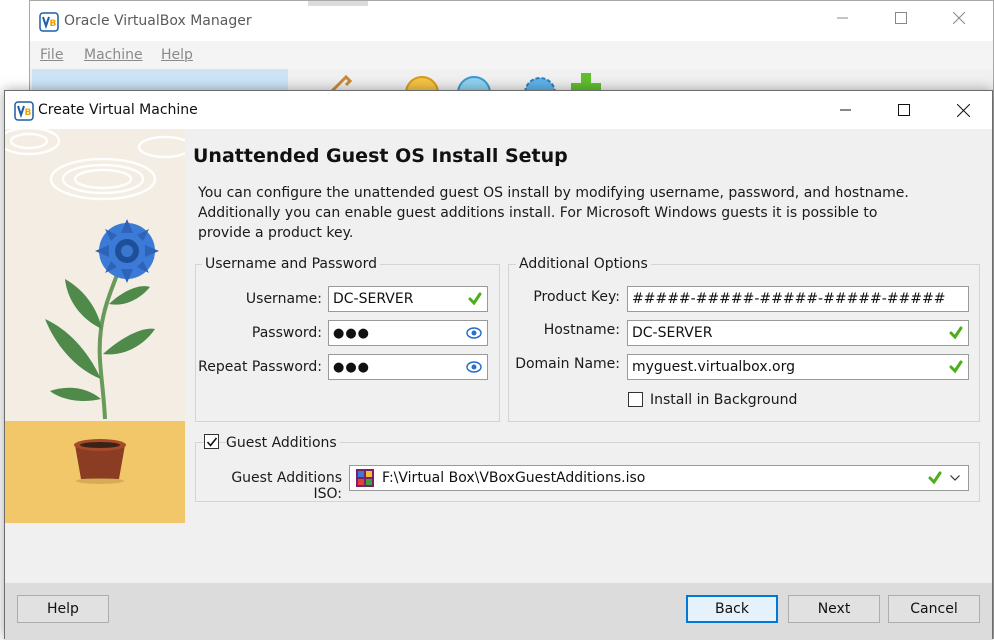 The width and height of the screenshot is (994, 640). What do you see at coordinates (672, 333) in the screenshot?
I see `hostname-value: DC-SERVER` at bounding box center [672, 333].